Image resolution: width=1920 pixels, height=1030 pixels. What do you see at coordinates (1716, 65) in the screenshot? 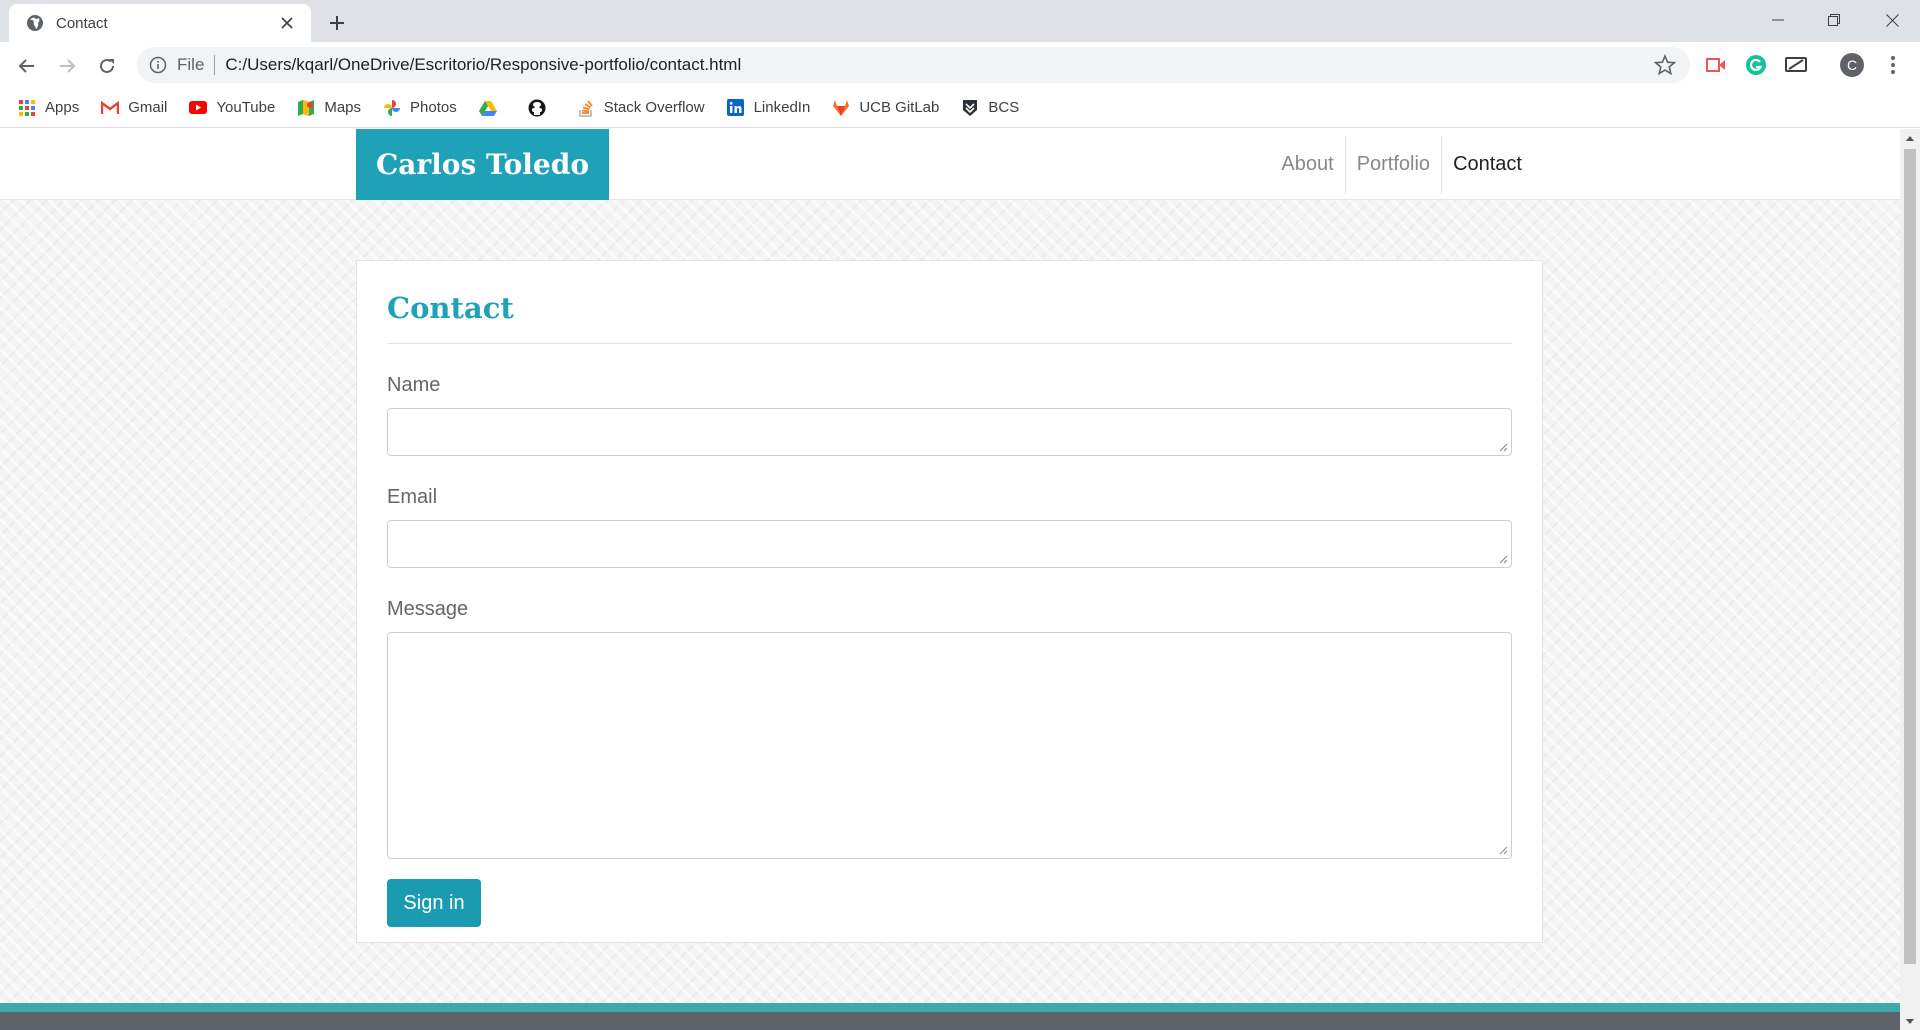
I see `screencast-extension-icon` at bounding box center [1716, 65].